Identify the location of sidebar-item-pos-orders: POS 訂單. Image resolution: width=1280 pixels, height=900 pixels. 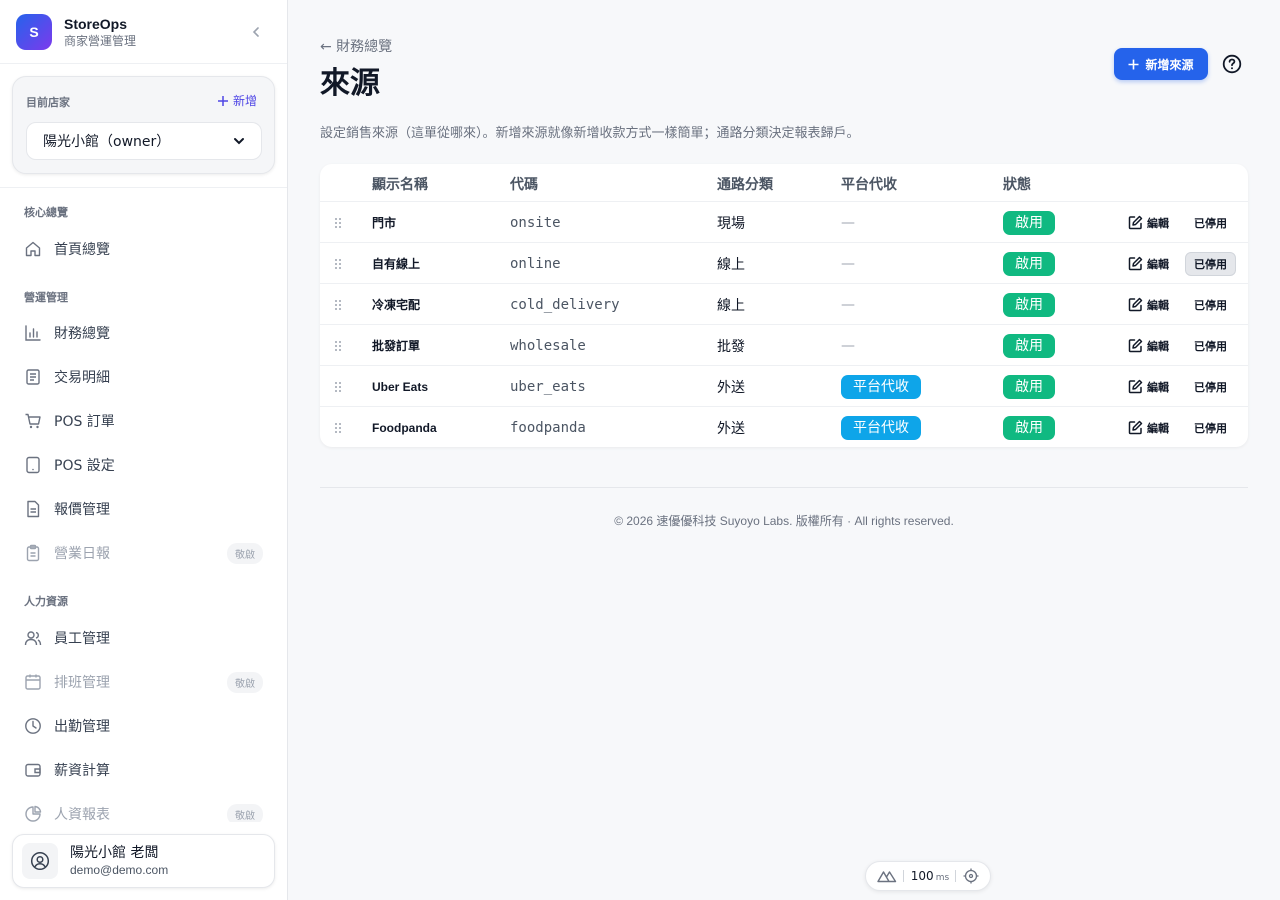
(143, 421).